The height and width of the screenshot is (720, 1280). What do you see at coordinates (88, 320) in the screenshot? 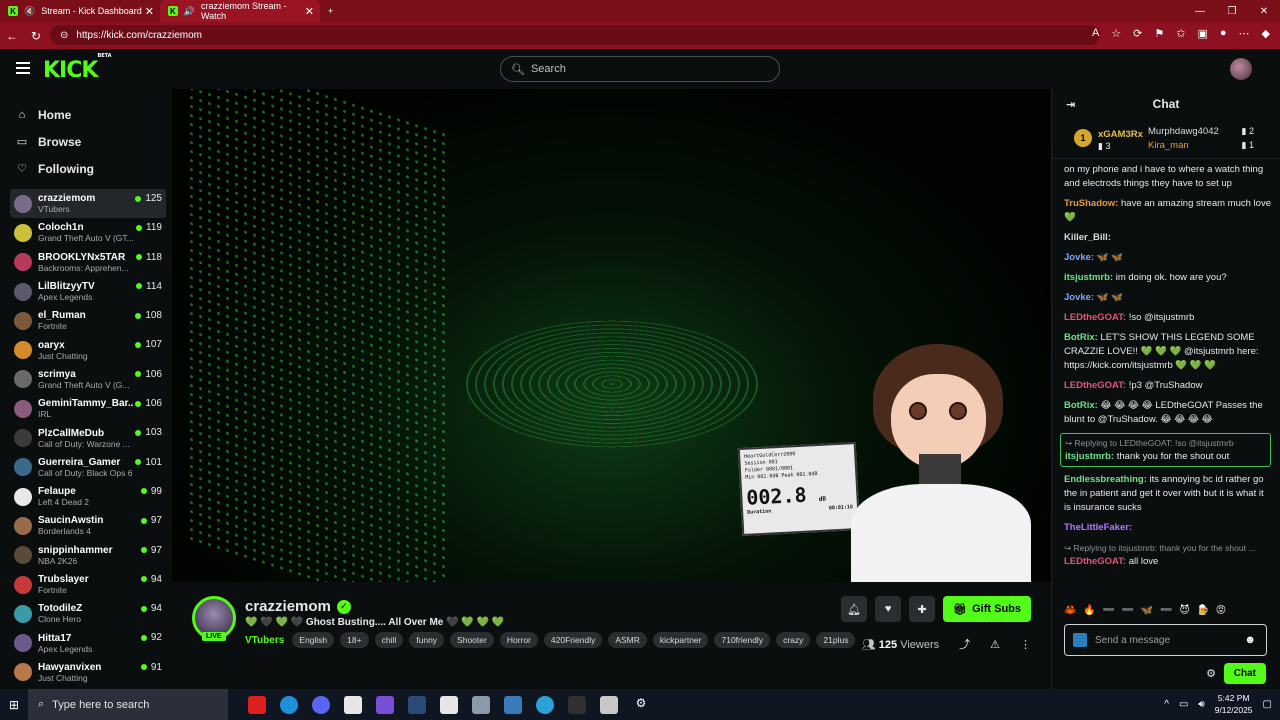
I see `channel-item: el_Ruman Fortnite 108` at bounding box center [88, 320].